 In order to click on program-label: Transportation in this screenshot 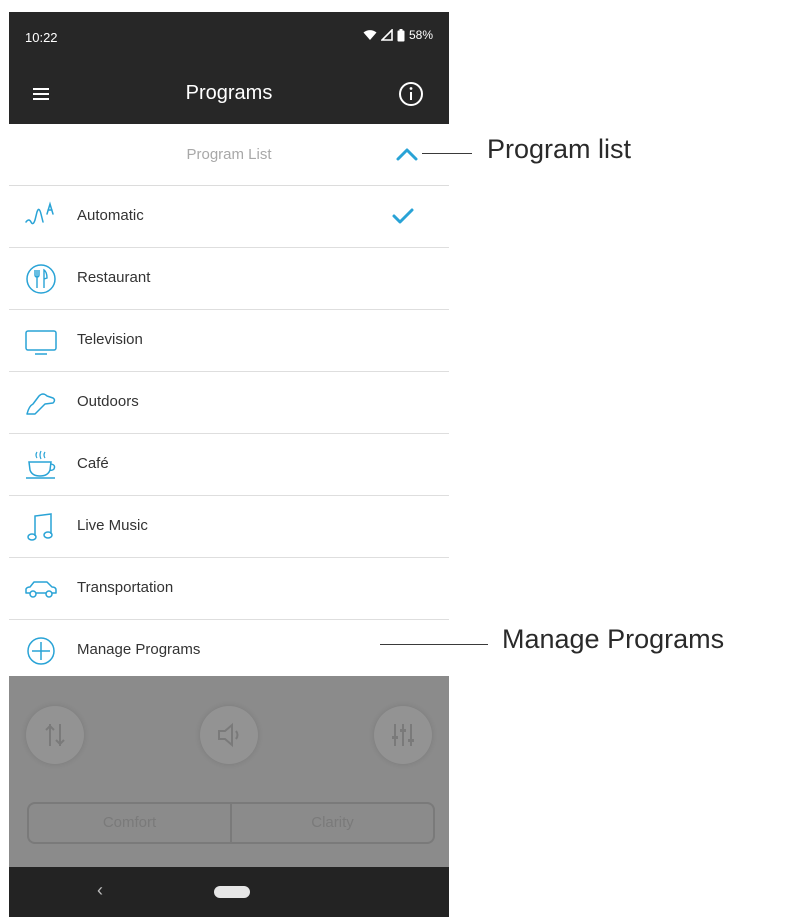, I will do `click(125, 587)`.